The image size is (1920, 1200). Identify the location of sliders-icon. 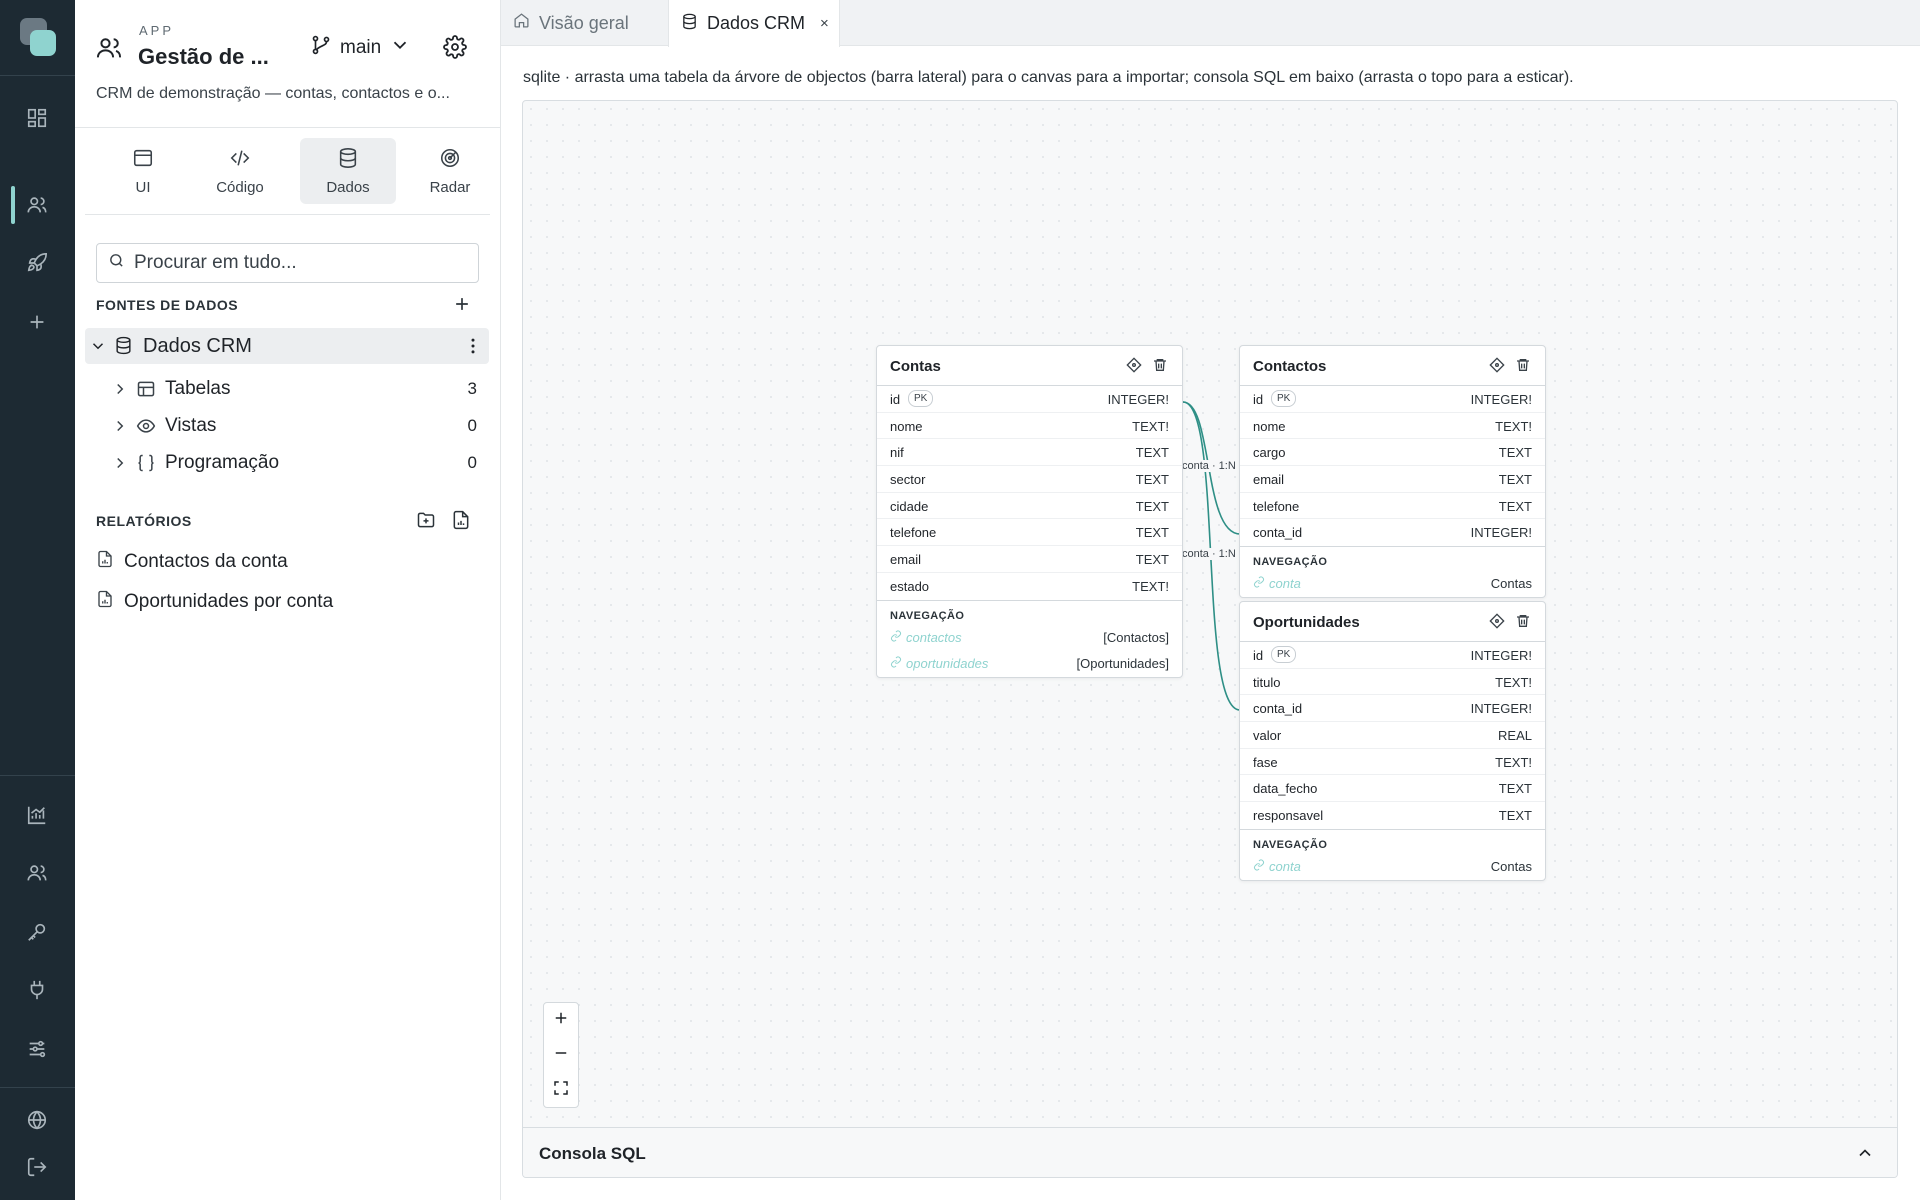
(37, 1049).